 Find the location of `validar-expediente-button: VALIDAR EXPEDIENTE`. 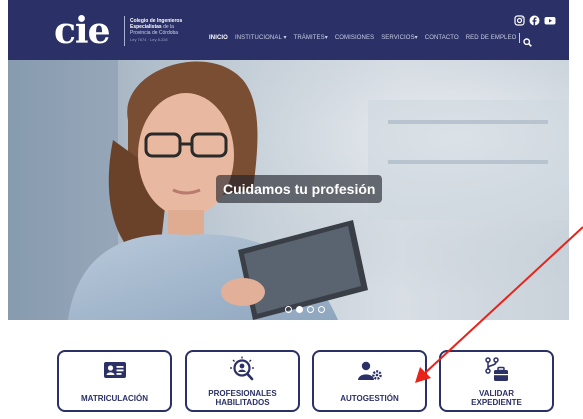

validar-expediente-button: VALIDAR EXPEDIENTE is located at coordinates (496, 381).